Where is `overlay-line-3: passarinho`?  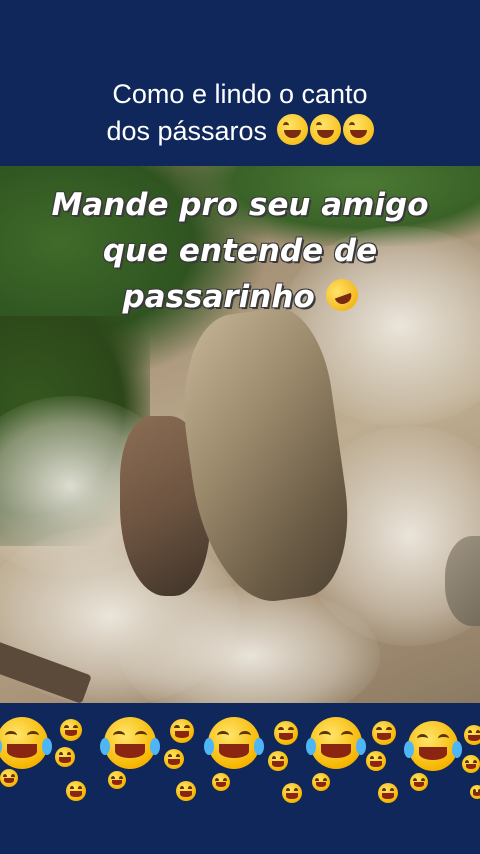
overlay-line-3: passarinho is located at coordinates (218, 297).